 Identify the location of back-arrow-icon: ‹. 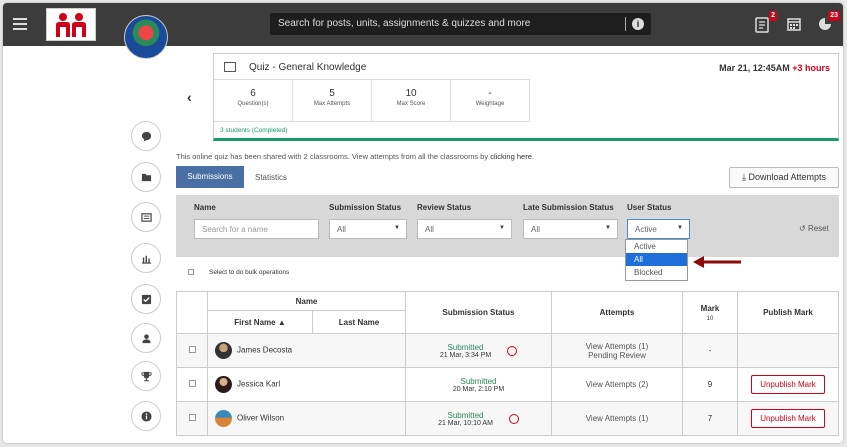
(189, 97).